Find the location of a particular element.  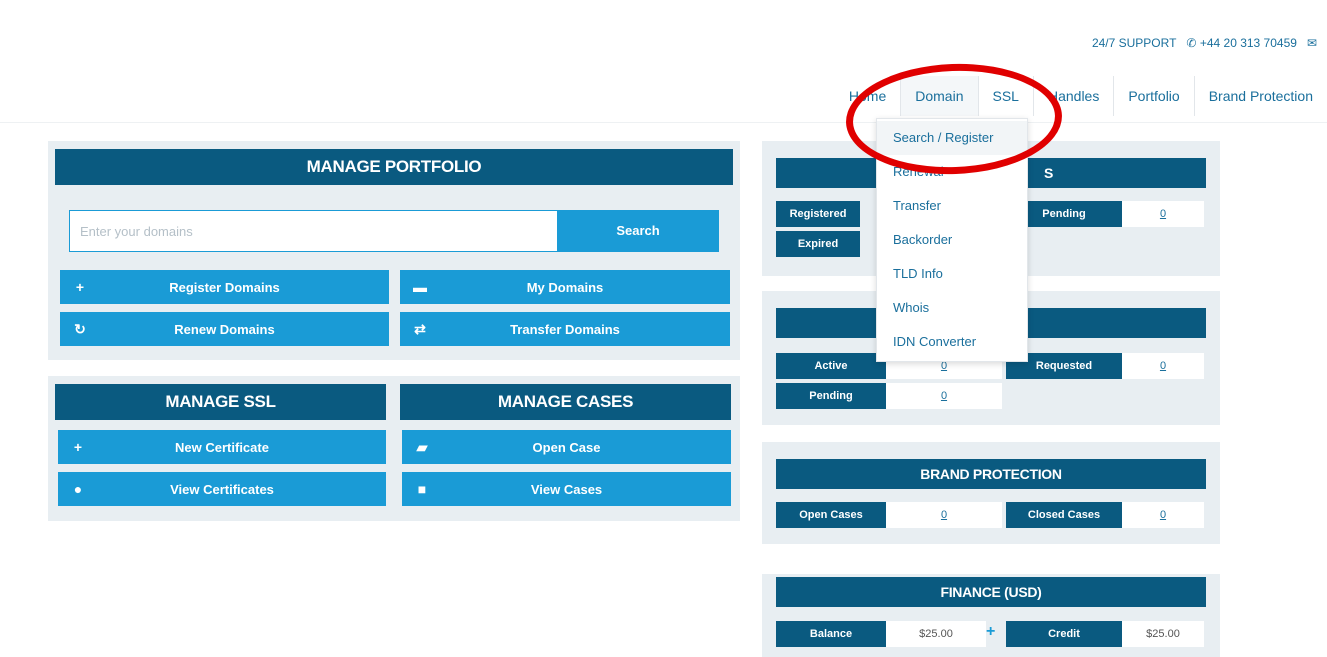

nav-home: Home is located at coordinates (867, 96).